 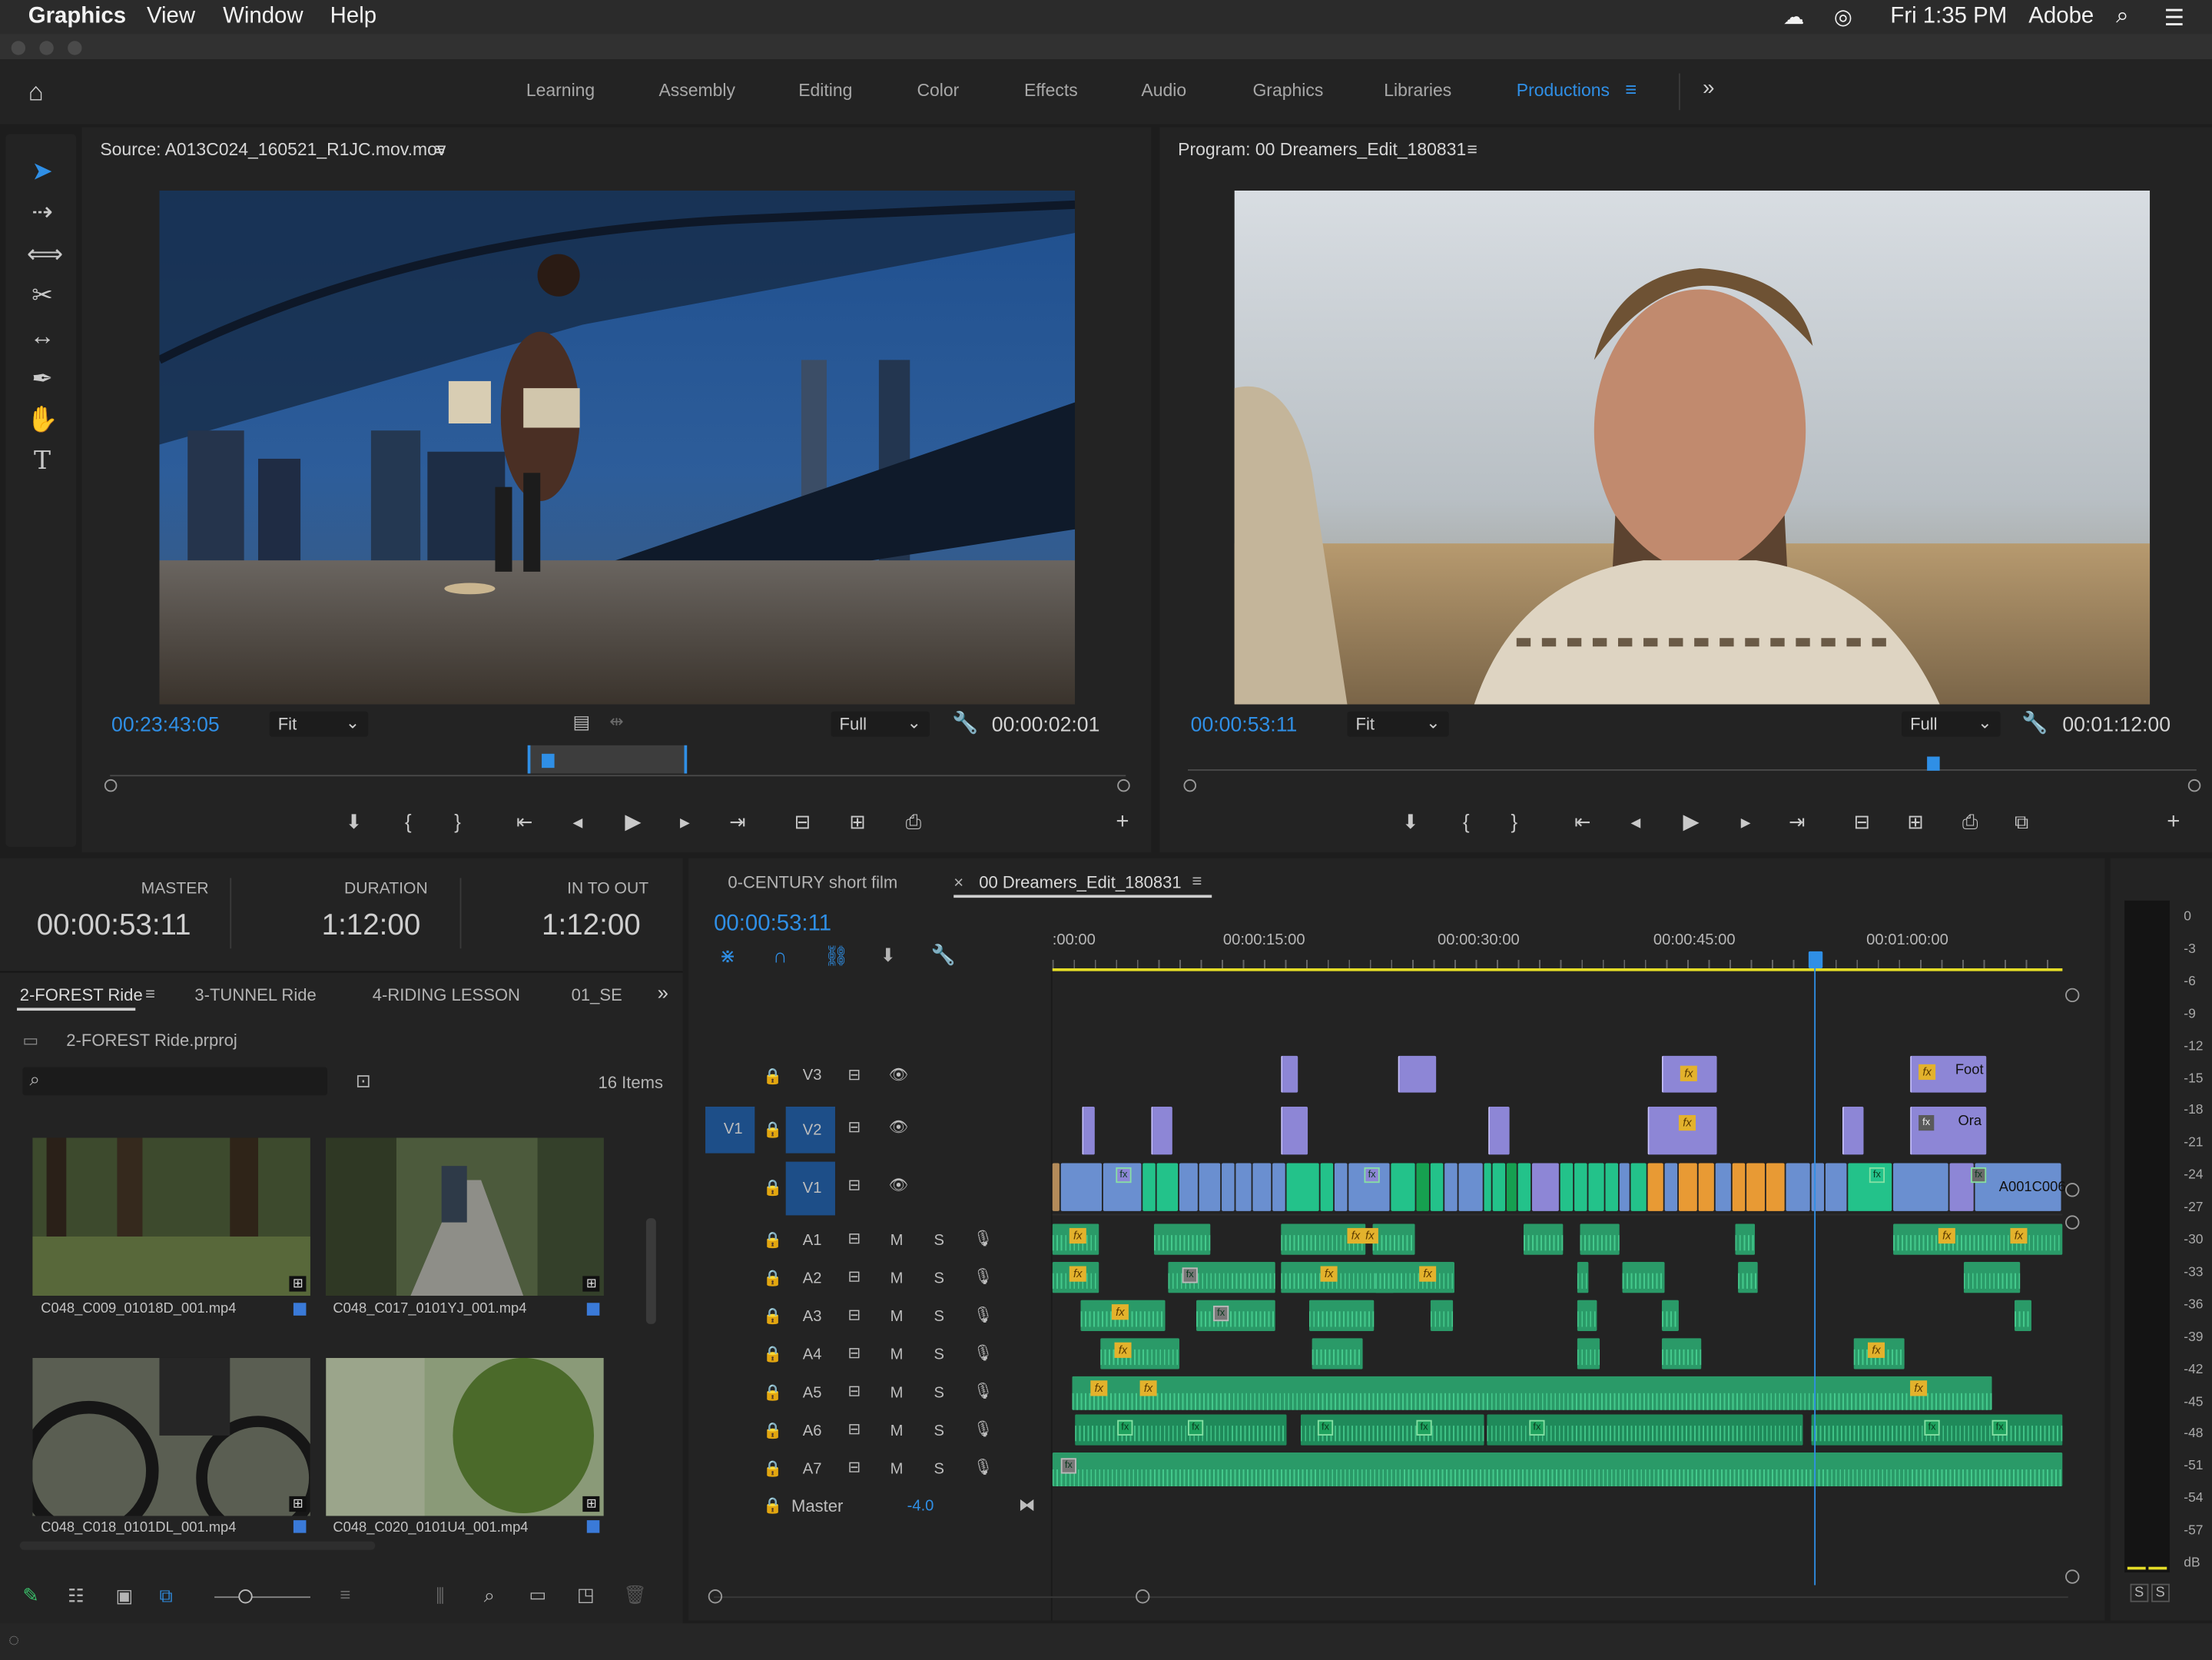 What do you see at coordinates (465, 1216) in the screenshot?
I see `clip-thumbnail: ⊞` at bounding box center [465, 1216].